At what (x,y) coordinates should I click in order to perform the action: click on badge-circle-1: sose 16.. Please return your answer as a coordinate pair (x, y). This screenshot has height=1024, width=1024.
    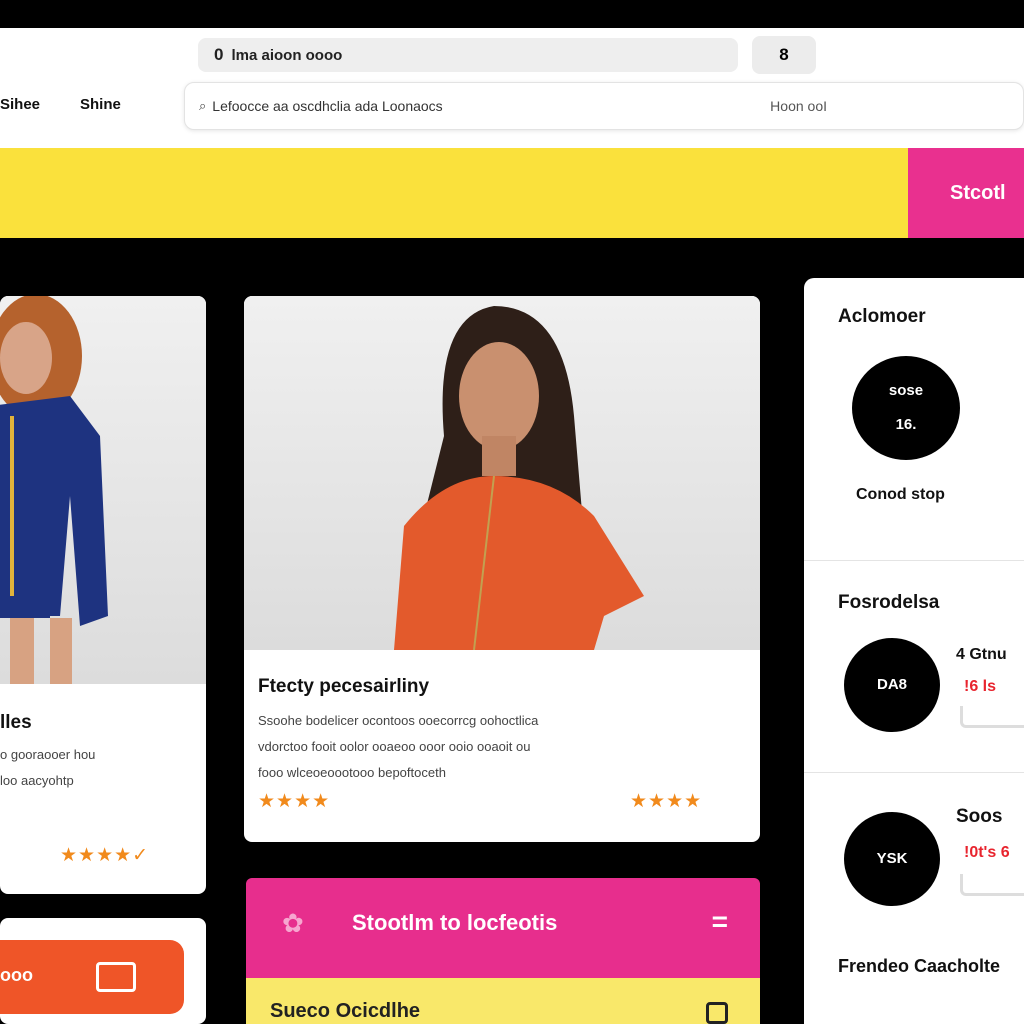
    Looking at the image, I should click on (906, 408).